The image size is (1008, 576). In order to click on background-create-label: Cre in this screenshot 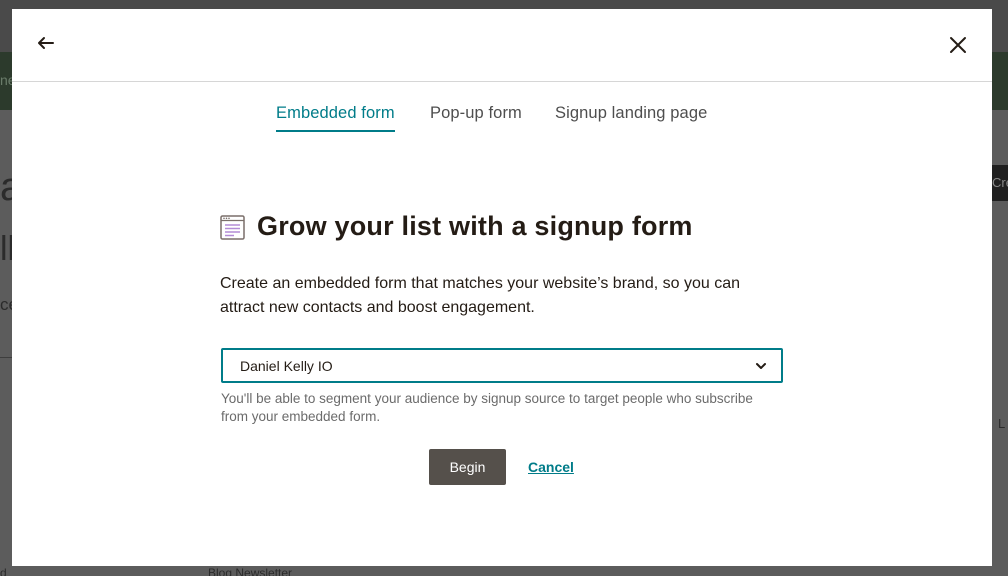, I will do `click(1000, 182)`.